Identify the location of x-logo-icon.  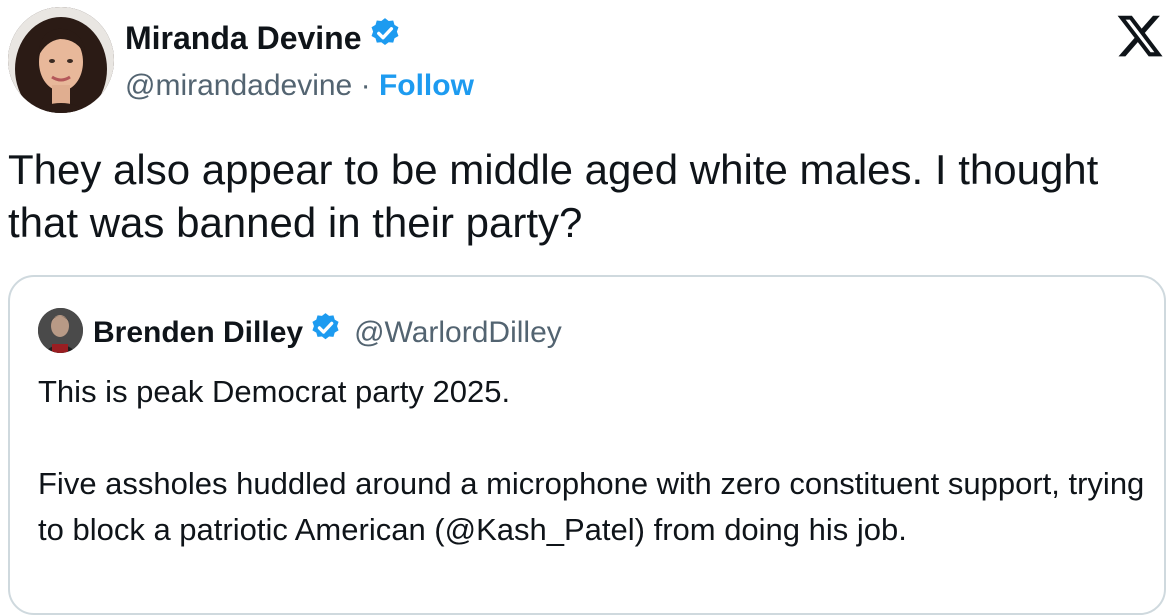
(1140, 36).